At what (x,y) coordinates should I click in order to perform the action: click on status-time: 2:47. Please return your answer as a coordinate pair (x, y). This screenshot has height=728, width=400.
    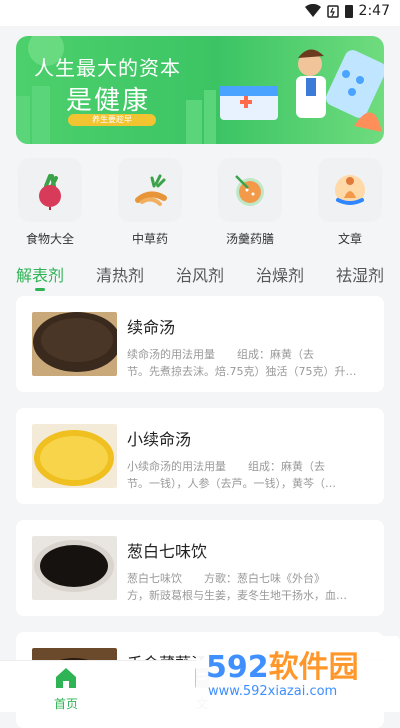
    Looking at the image, I should click on (374, 11).